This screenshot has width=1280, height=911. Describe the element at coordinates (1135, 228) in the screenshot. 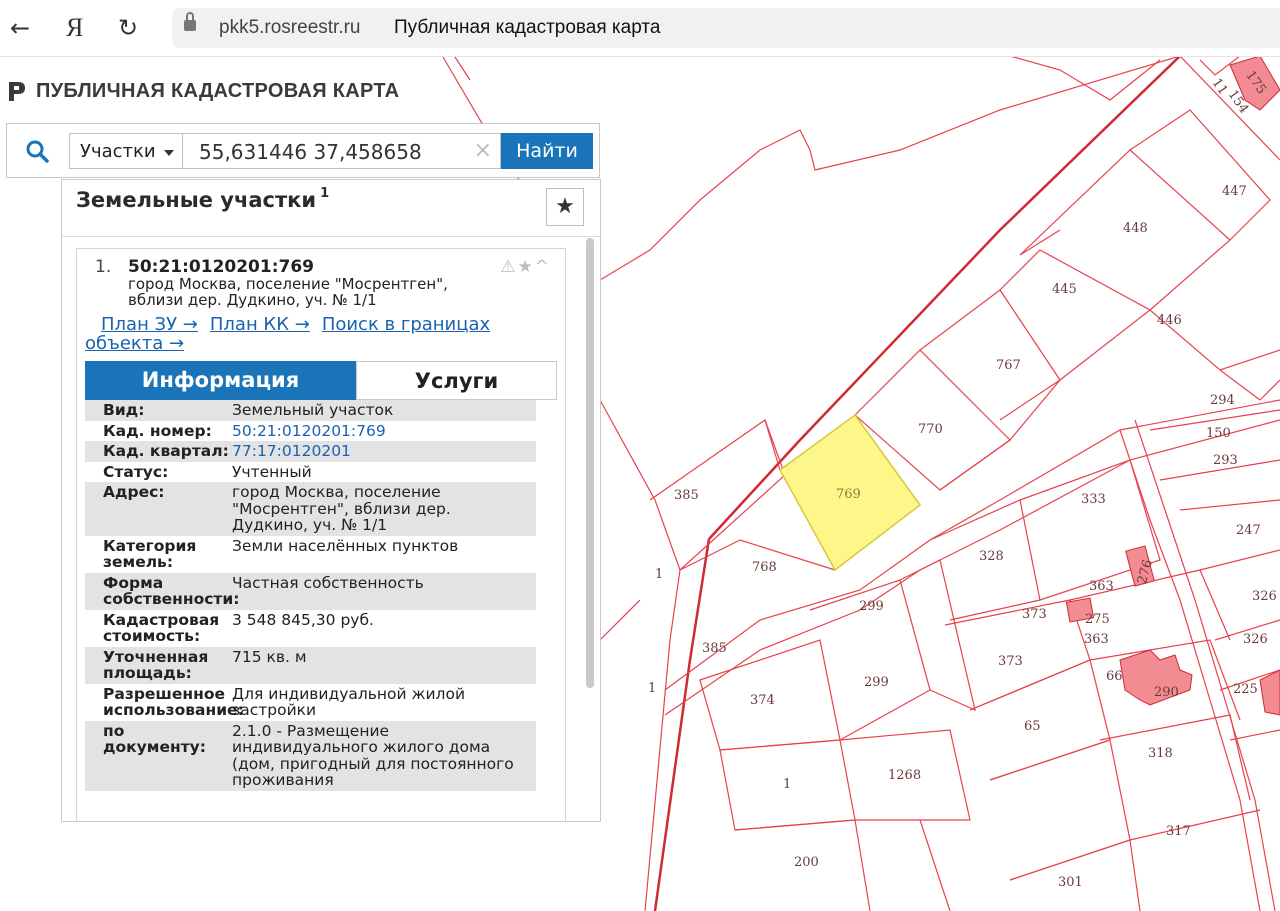

I see `svg-text: 448` at that location.